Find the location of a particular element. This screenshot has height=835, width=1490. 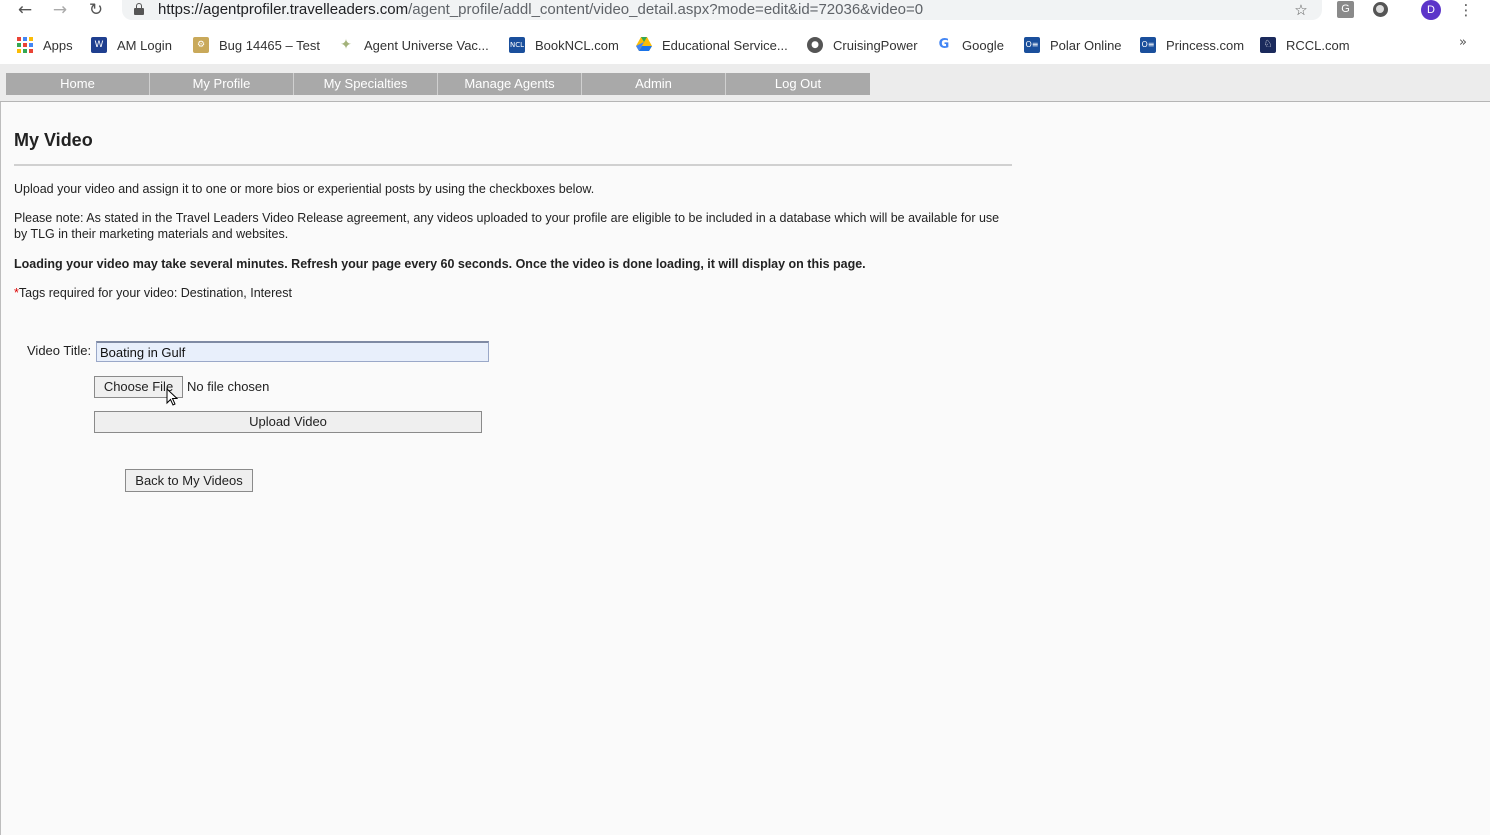

bookmark-bug: ⚙ Bug 14465 – Test is located at coordinates (256, 45).